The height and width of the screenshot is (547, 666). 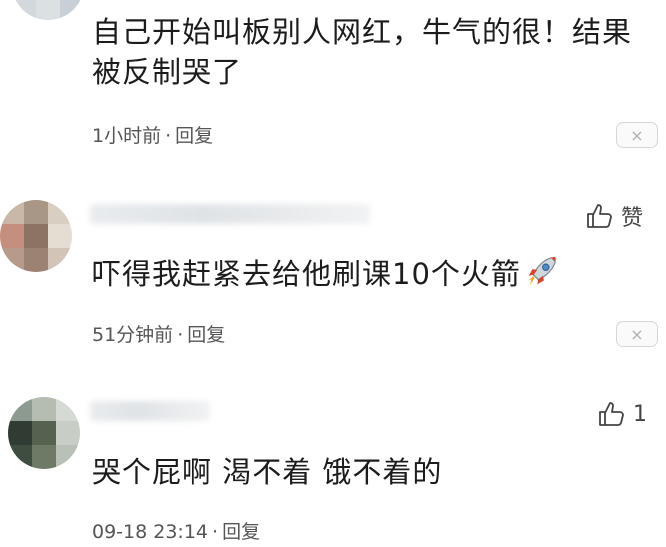 I want to click on like-button: 1, so click(x=622, y=414).